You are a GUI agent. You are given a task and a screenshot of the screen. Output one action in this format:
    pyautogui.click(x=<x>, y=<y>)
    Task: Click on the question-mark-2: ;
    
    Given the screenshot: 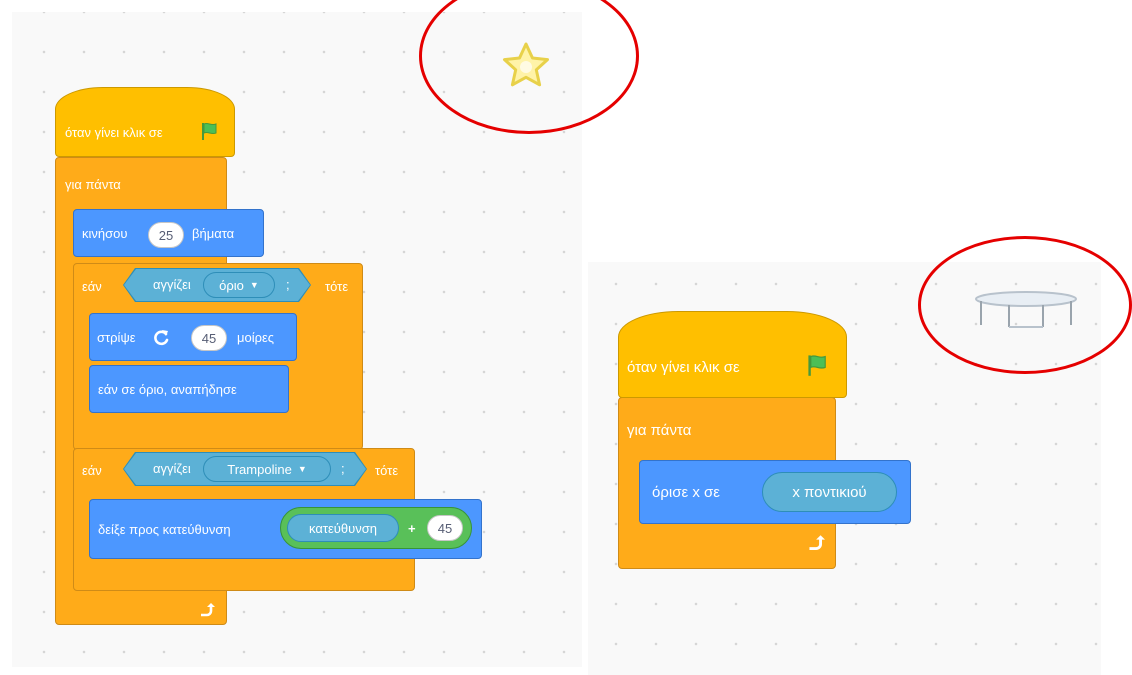 What is the action you would take?
    pyautogui.click(x=343, y=468)
    